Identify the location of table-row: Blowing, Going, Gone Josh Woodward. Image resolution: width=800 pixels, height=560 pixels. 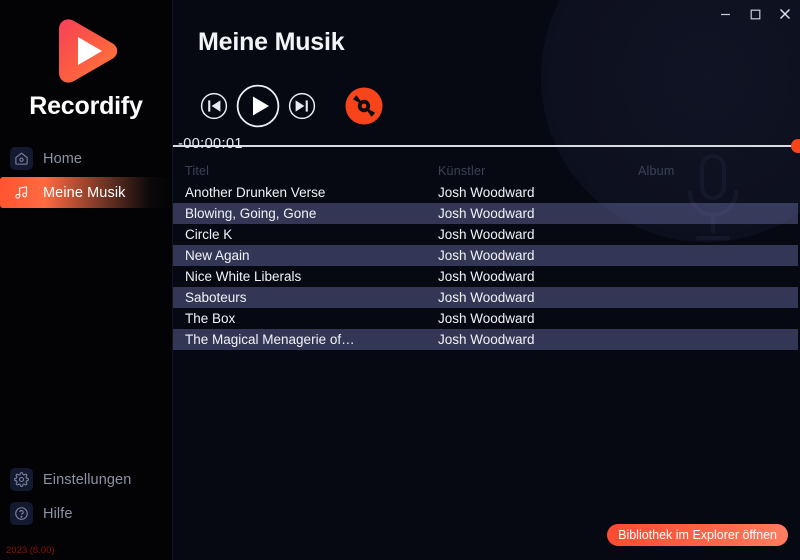
(485, 213).